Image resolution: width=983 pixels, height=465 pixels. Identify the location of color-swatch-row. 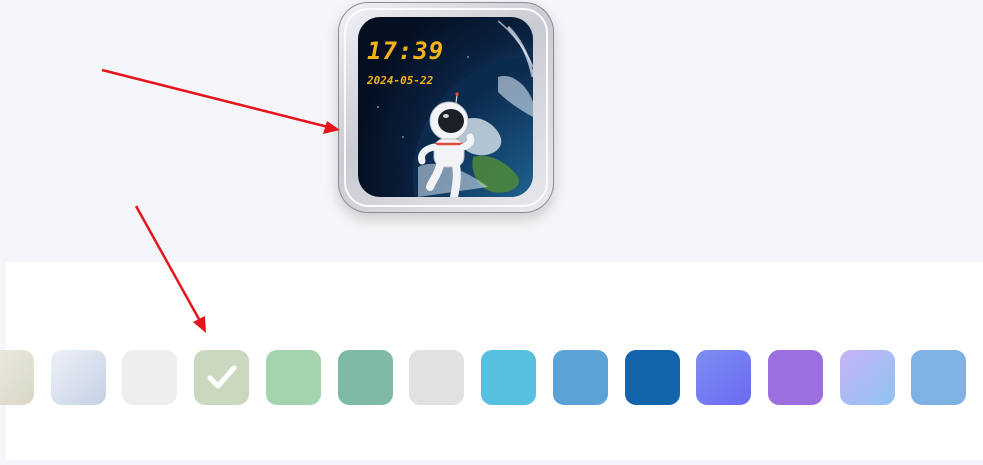
(491, 377).